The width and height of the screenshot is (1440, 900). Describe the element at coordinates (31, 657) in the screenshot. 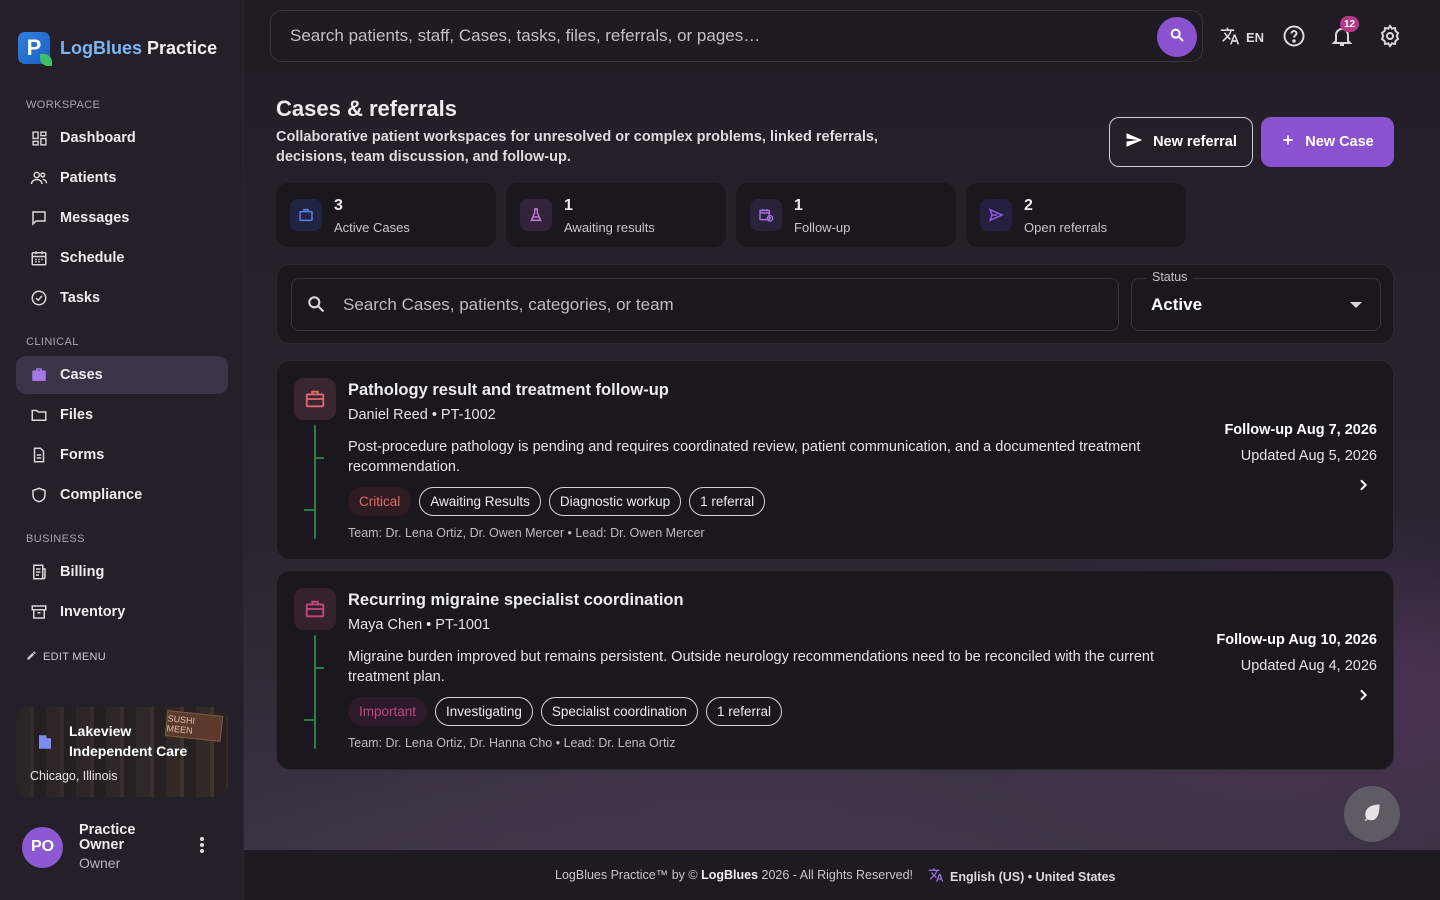

I see `pencil-icon` at that location.